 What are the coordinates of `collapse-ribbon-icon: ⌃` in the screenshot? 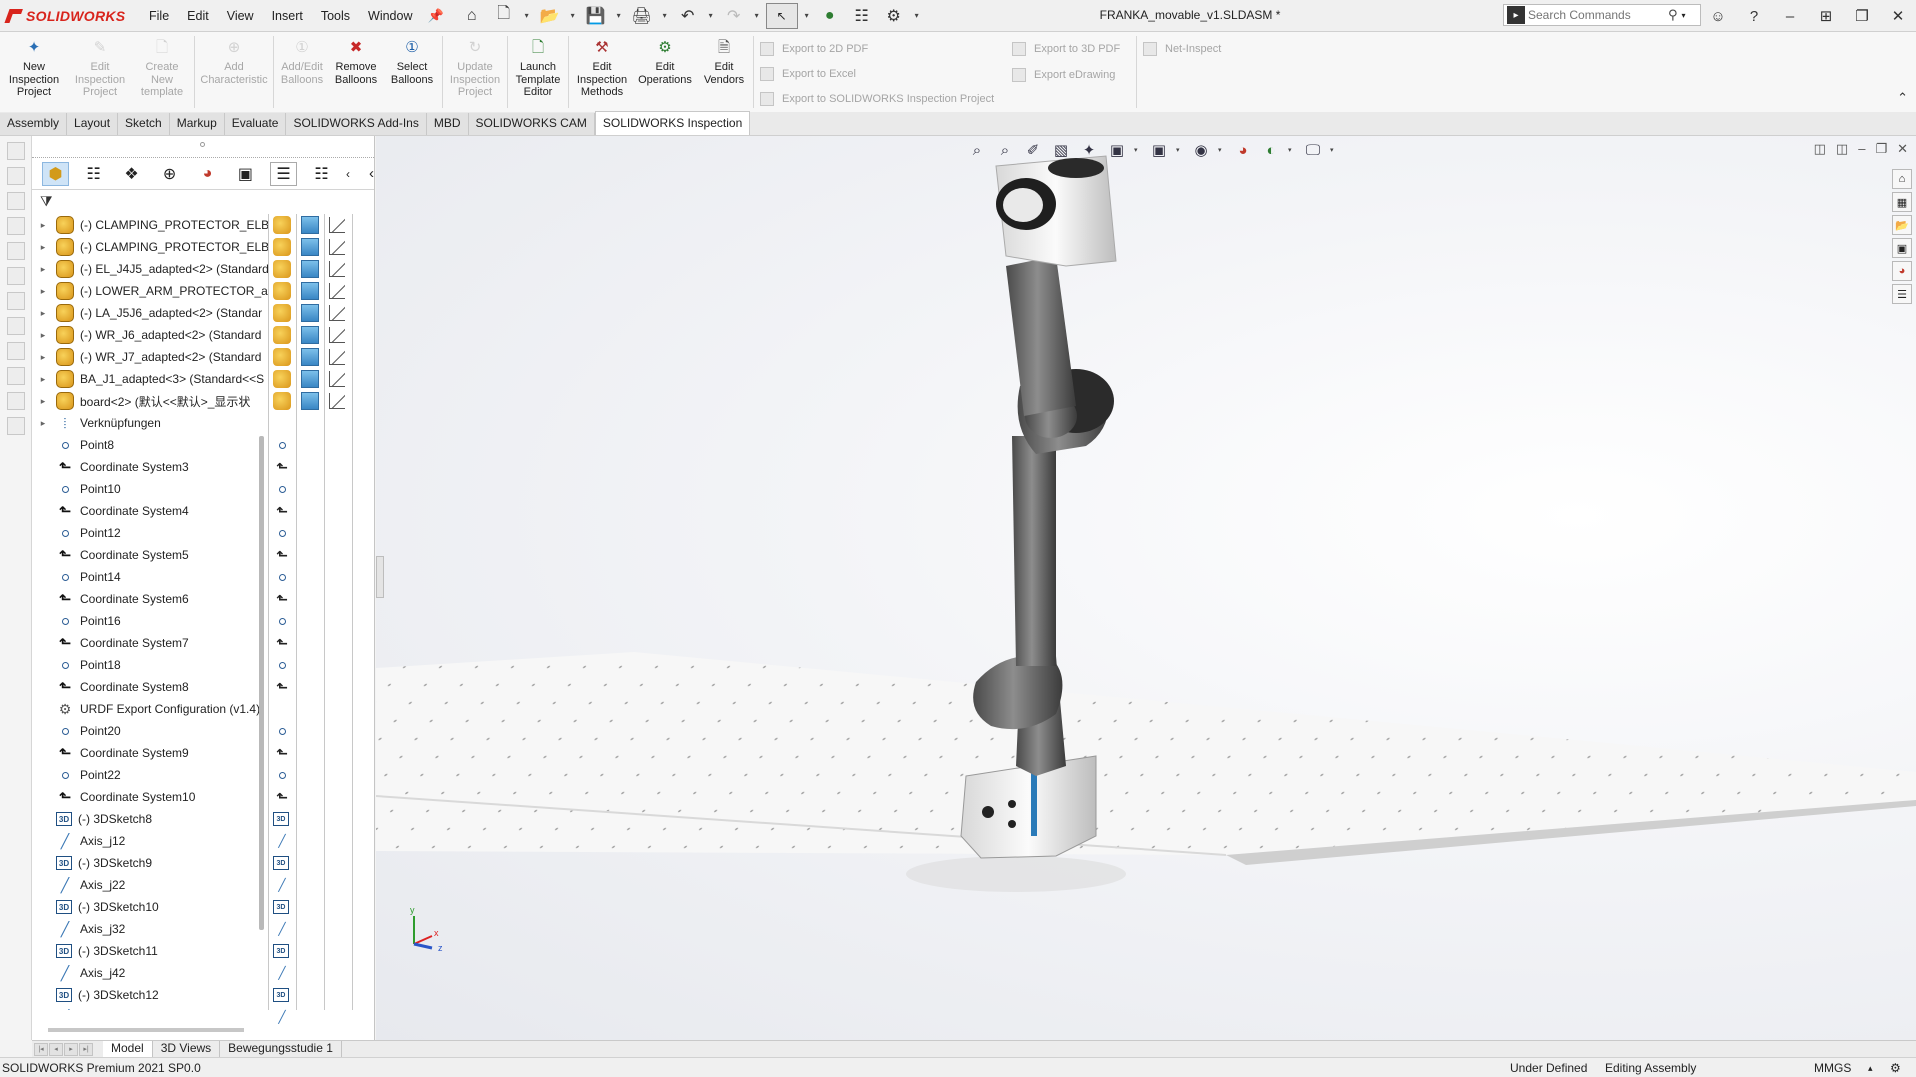 It's located at (1902, 98).